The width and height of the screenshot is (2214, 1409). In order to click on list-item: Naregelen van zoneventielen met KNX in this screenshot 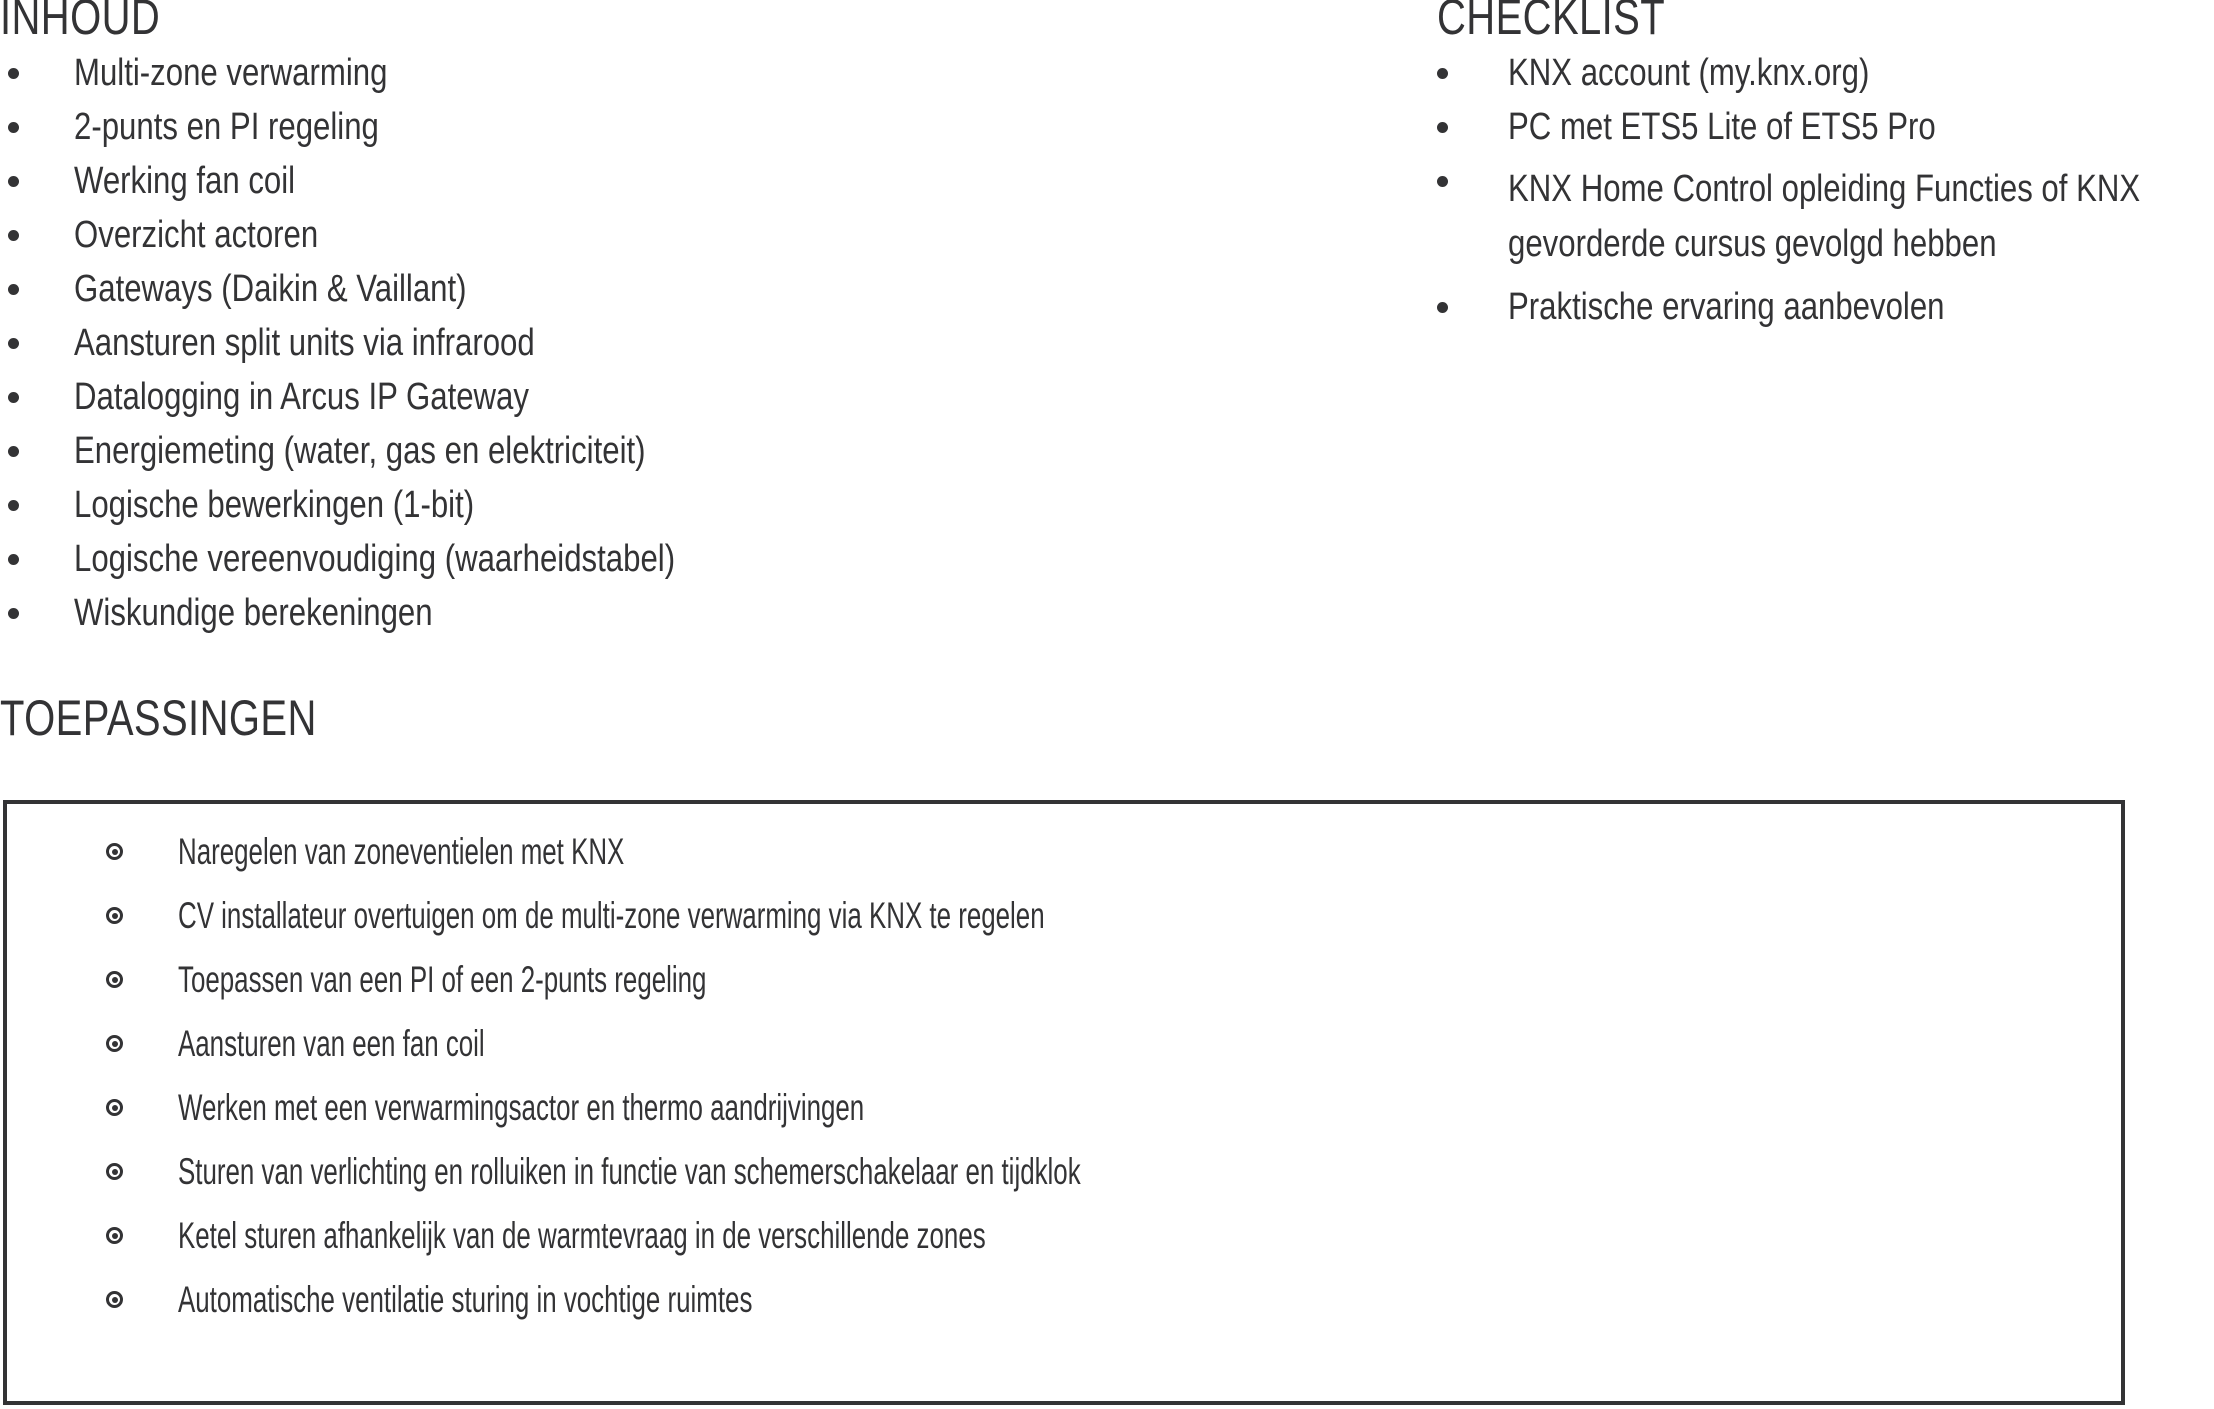, I will do `click(1081, 854)`.